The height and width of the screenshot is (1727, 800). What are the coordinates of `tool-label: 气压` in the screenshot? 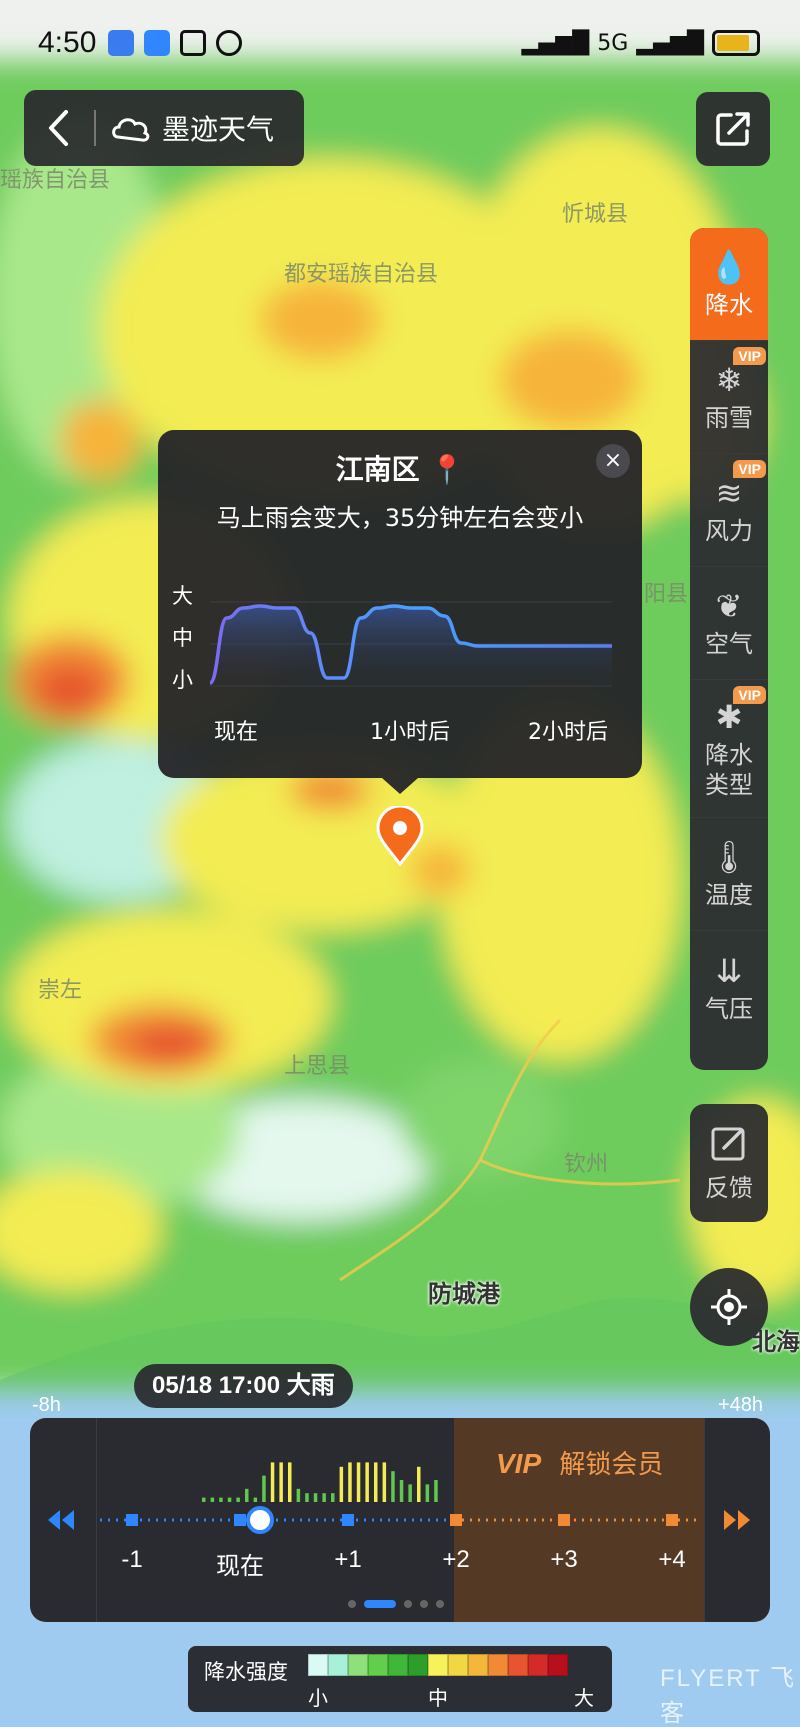 It's located at (729, 1008).